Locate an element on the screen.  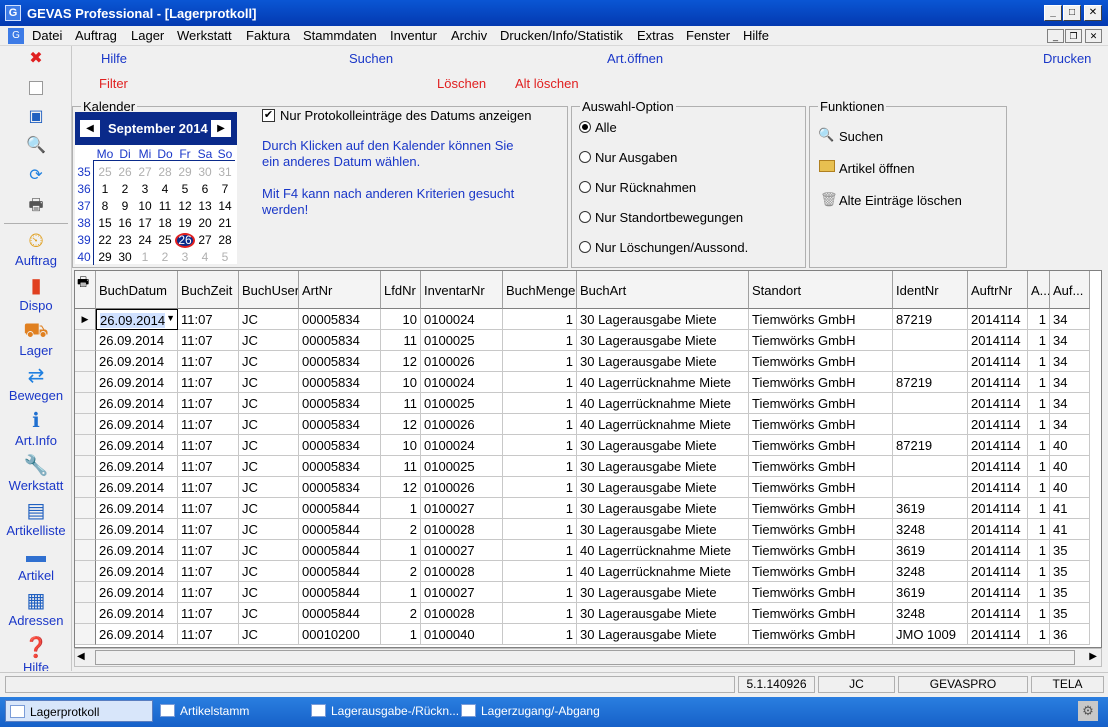
menu-archiv: Archiv is located at coordinates (469, 35).